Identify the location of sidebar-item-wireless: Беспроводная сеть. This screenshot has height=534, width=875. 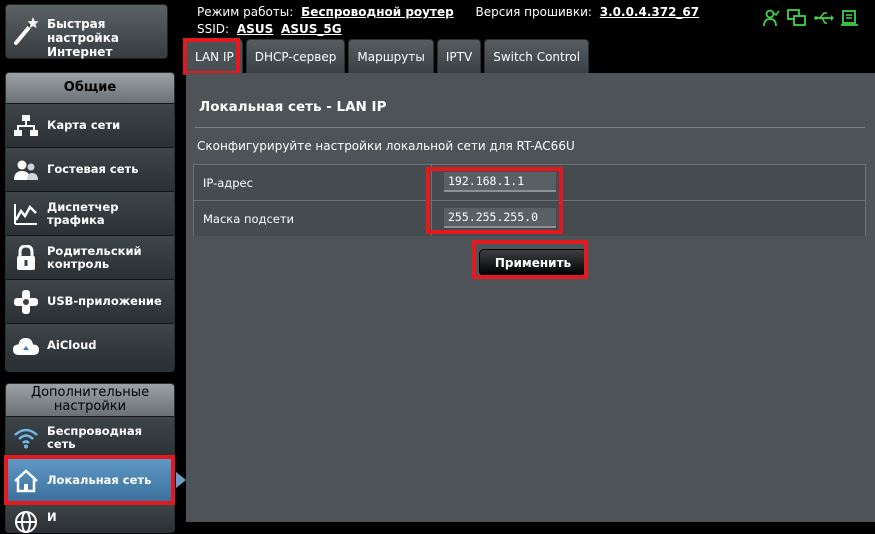
(90, 437).